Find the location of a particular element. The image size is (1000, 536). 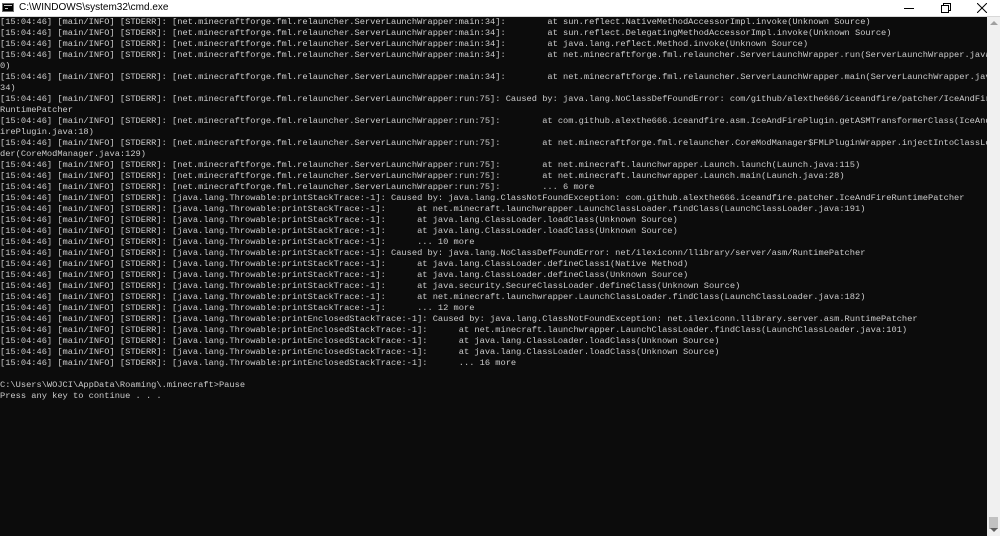

console-line: 34) is located at coordinates (8, 88).